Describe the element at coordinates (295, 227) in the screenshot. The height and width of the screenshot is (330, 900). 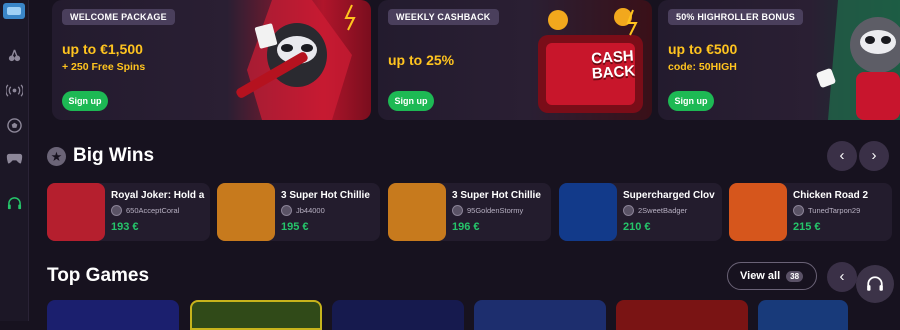
I see `win-amount: 195 €` at that location.